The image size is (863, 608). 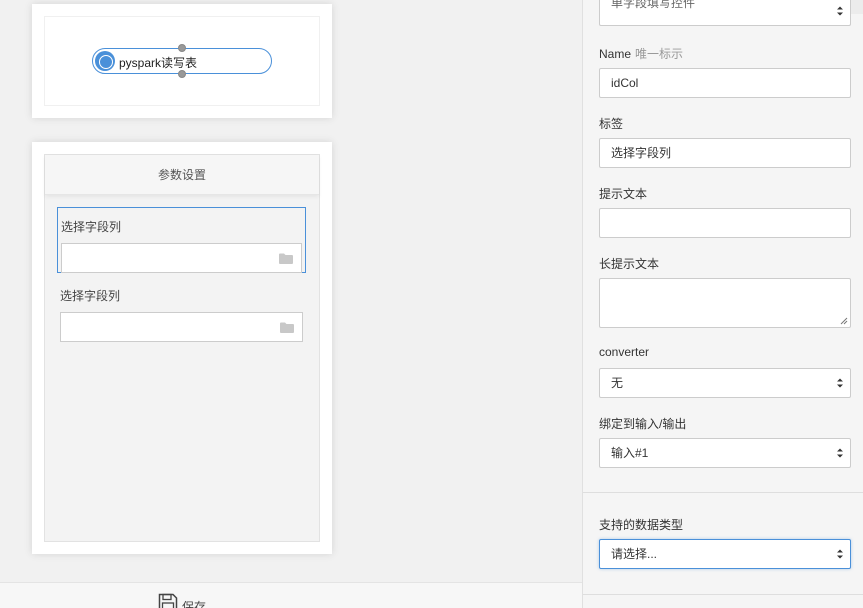 What do you see at coordinates (624, 352) in the screenshot?
I see `converter-label: converter` at bounding box center [624, 352].